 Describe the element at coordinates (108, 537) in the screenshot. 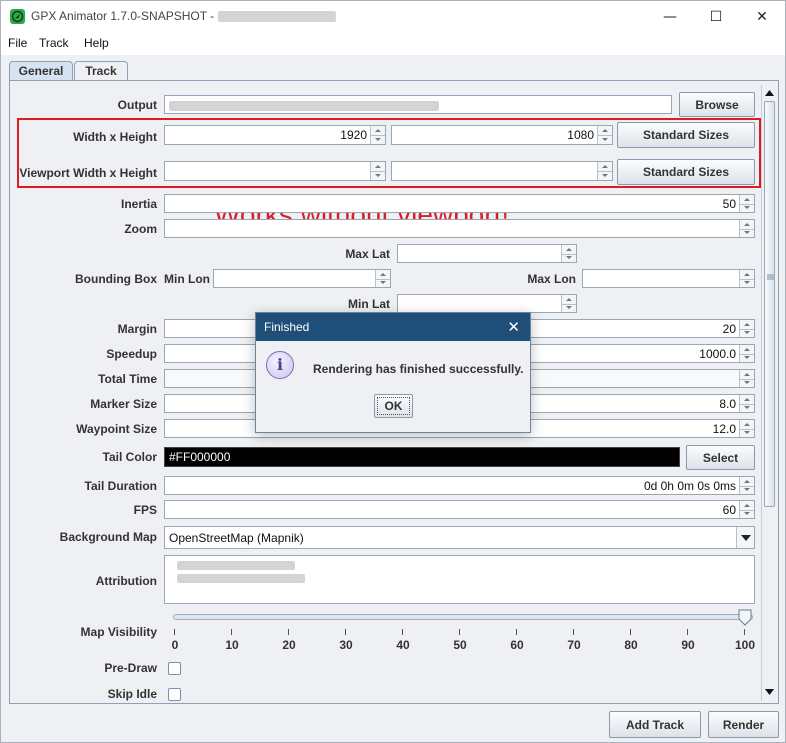

I see `background-map-label: Background Map` at that location.